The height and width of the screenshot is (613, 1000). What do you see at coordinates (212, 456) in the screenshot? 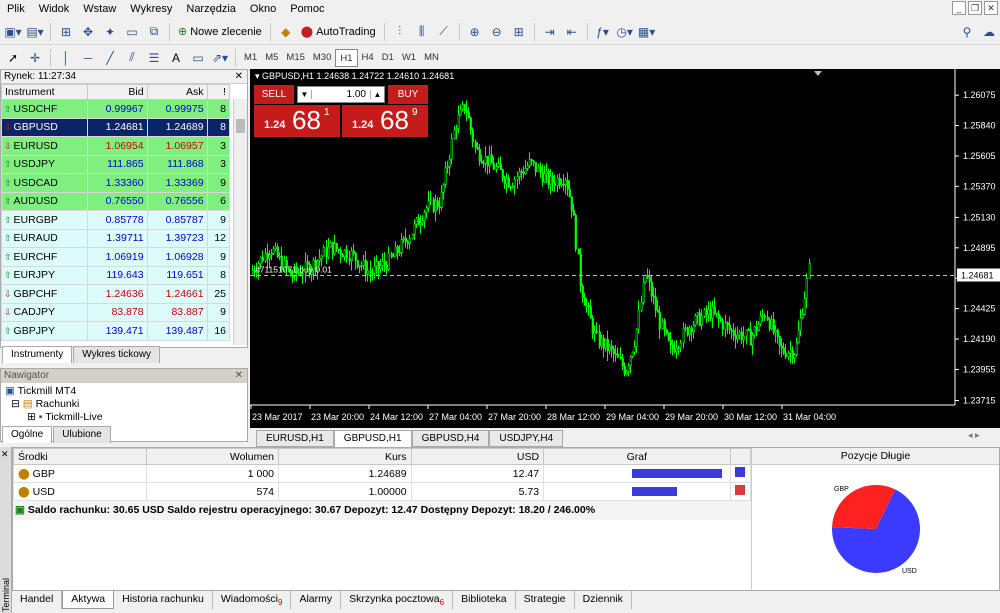
I see `column-header: Wolumen` at bounding box center [212, 456].